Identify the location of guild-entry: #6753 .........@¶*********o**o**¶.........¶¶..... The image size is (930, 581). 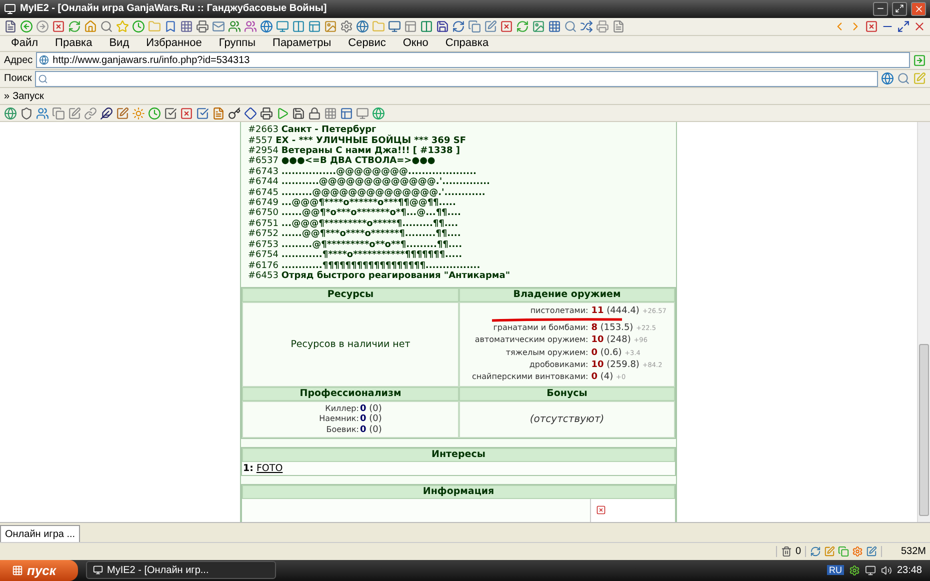
(355, 245).